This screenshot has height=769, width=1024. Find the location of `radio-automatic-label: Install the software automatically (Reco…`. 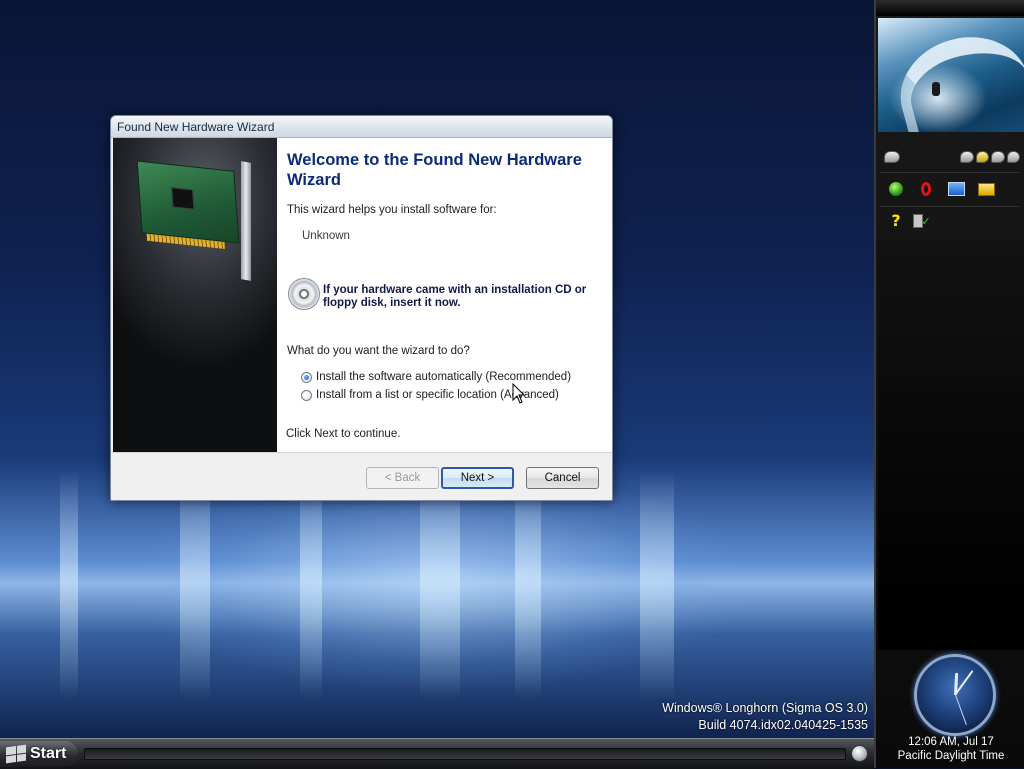

radio-automatic-label: Install the software automatically (Reco… is located at coordinates (443, 377).